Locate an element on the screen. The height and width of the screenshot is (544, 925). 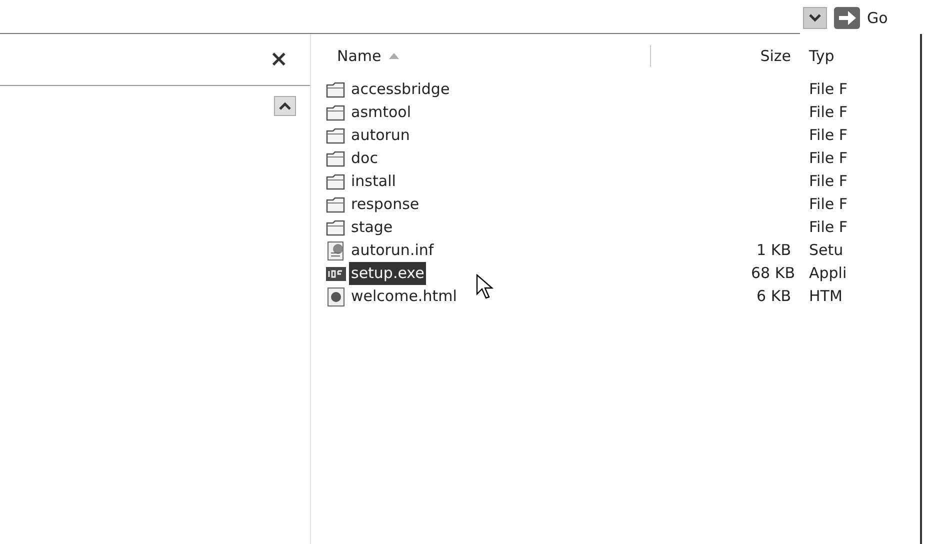
file-name: install is located at coordinates (373, 181).